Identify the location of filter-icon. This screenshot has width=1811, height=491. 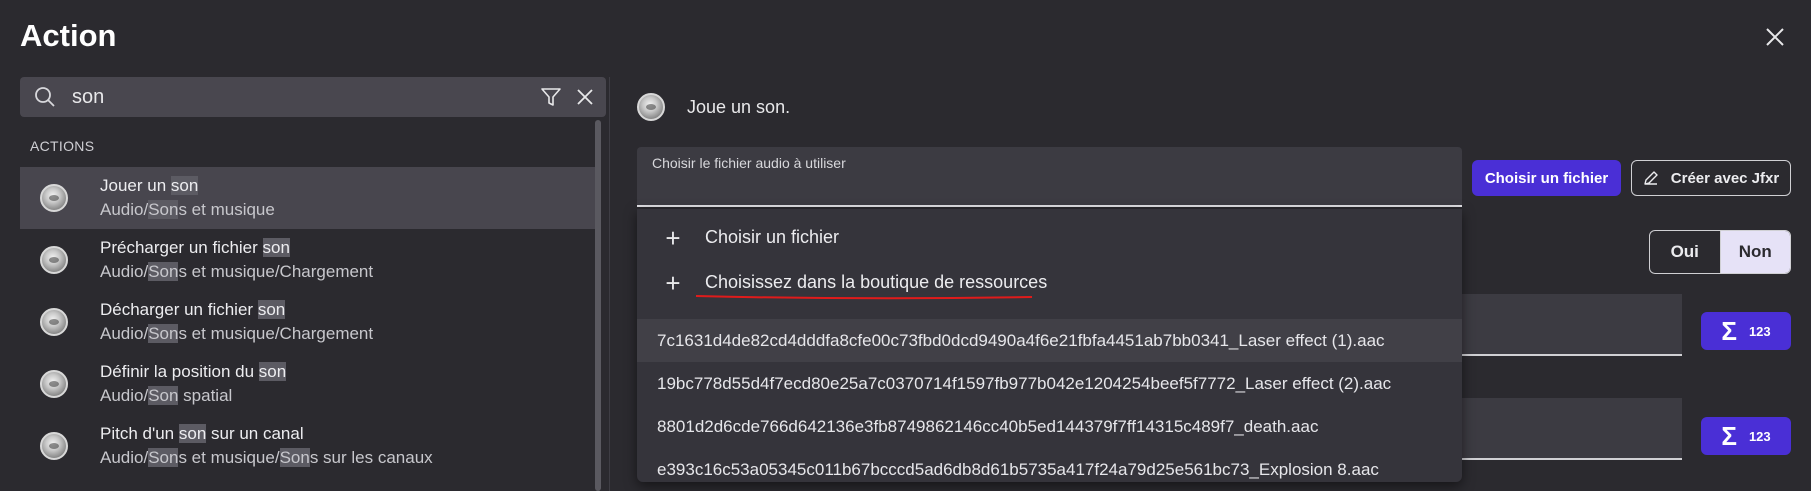
(551, 97).